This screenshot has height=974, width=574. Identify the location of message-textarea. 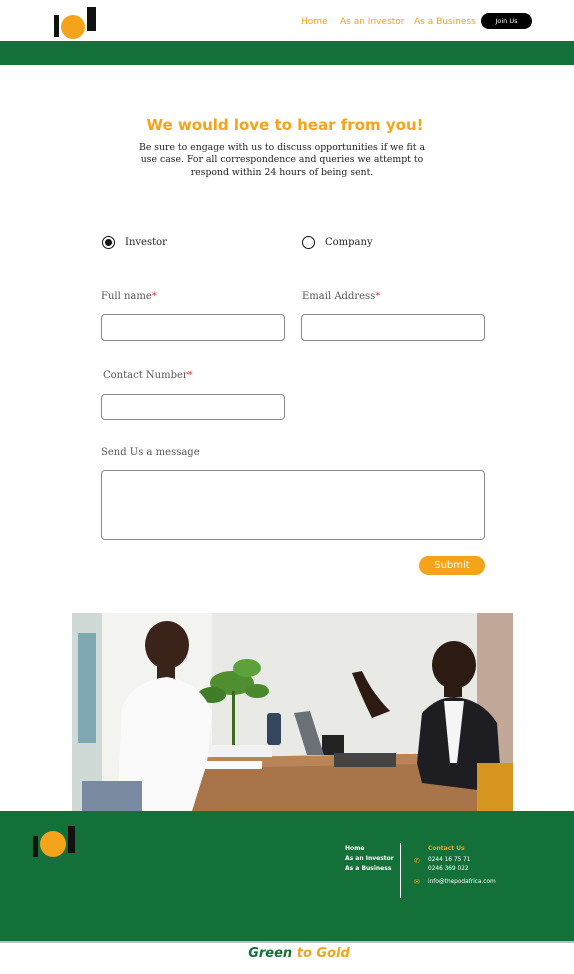
(293, 505).